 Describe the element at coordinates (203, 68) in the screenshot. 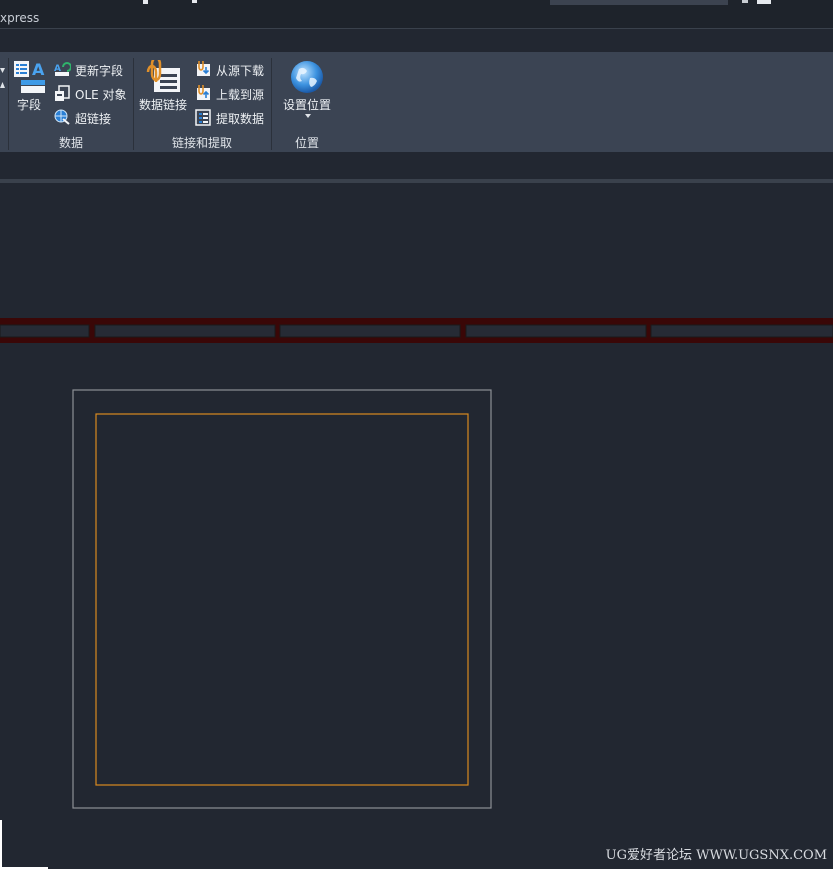

I see `download-from-source-icon` at that location.